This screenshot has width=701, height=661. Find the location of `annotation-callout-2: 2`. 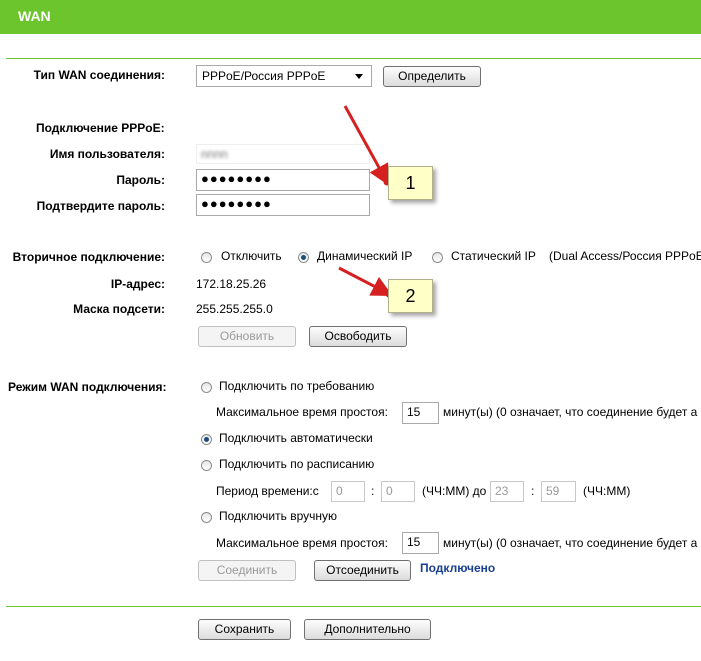

annotation-callout-2: 2 is located at coordinates (410, 296).